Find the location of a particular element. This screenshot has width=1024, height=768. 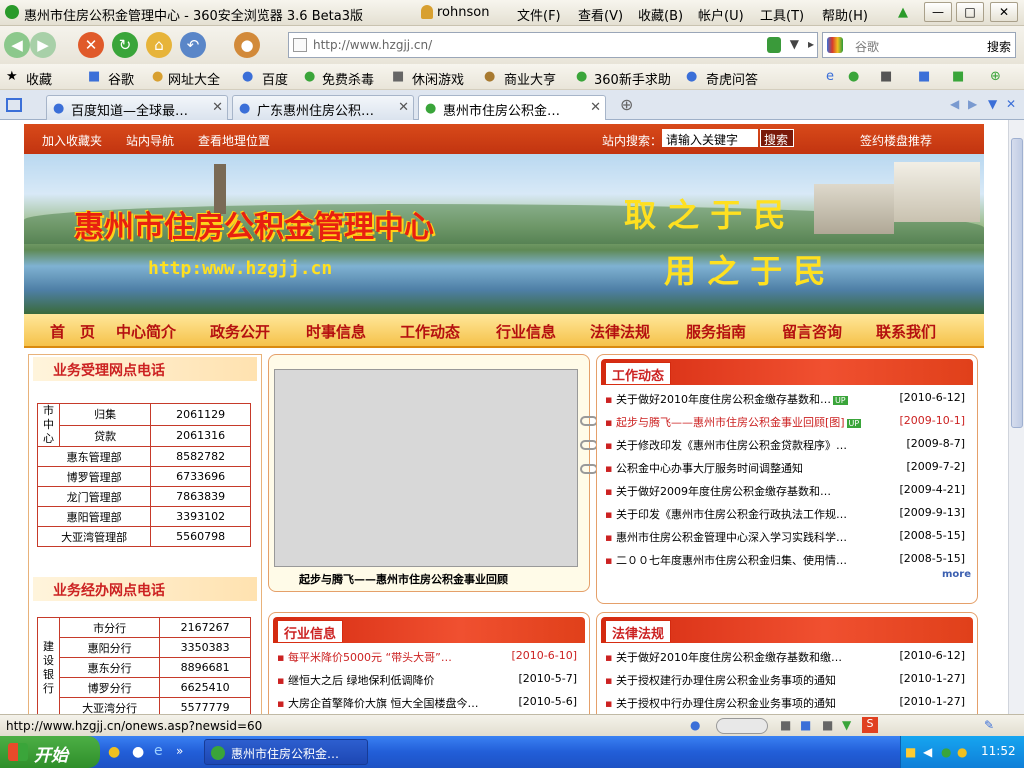

vertical-scrollbar is located at coordinates (1016, 417).